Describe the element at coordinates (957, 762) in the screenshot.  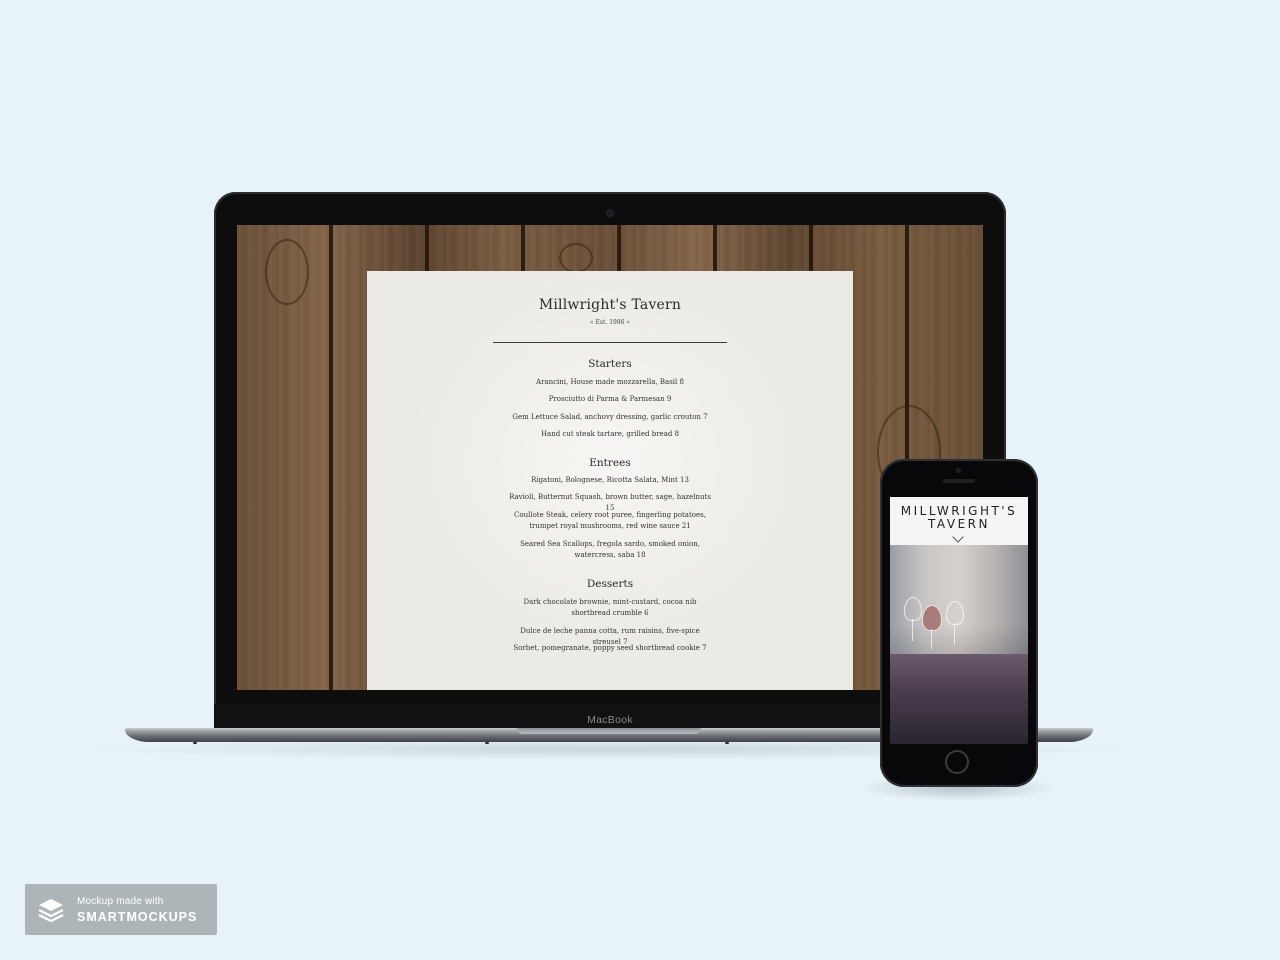
I see `home-button` at that location.